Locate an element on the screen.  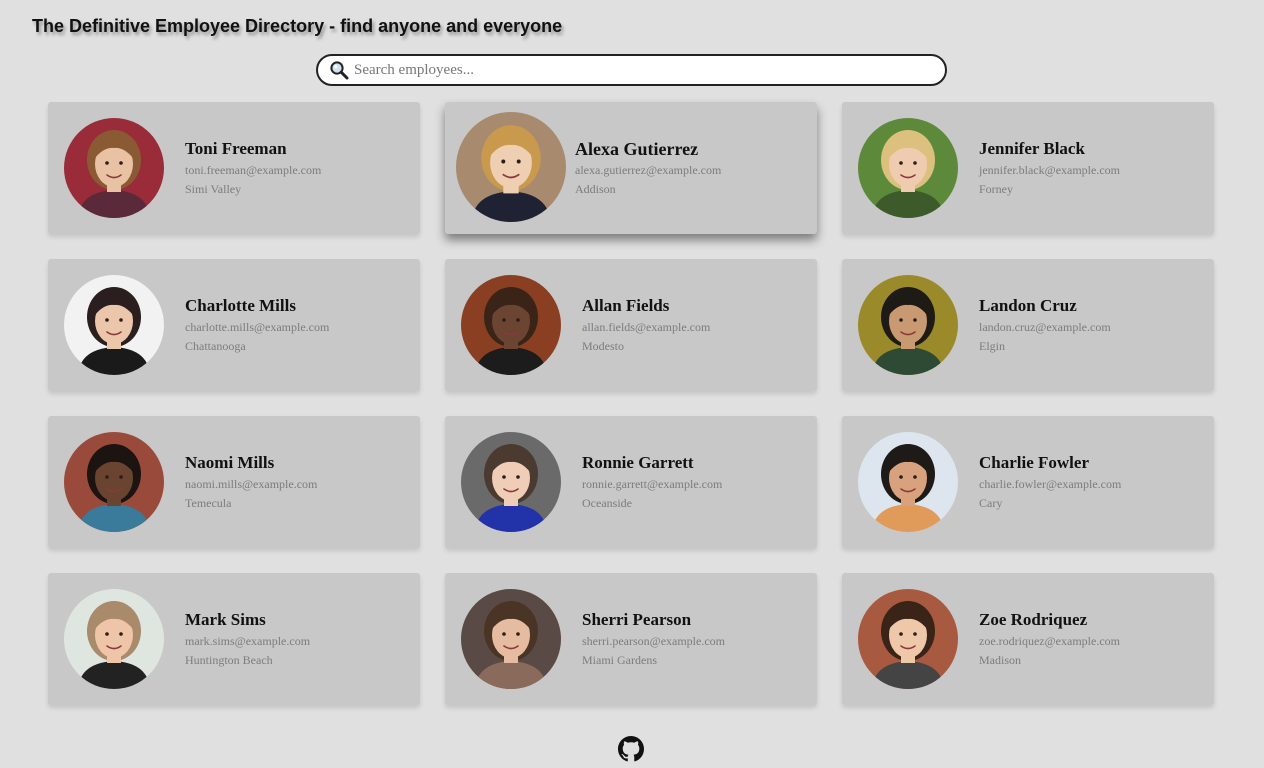
employee-card: Landon Cruz landon.cruz@example.com Elgin is located at coordinates (1028, 325).